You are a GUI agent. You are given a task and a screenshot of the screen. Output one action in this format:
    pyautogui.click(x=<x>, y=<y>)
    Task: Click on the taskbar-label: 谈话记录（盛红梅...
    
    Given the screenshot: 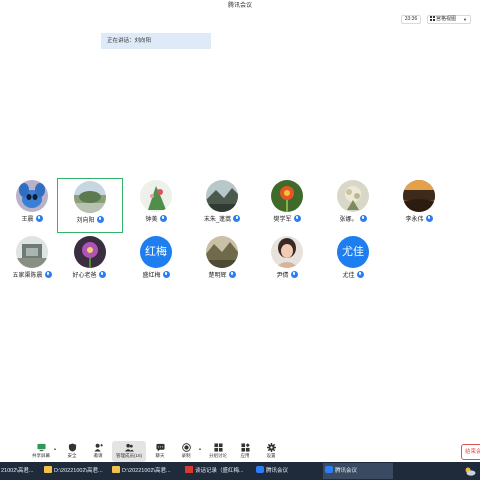 What is the action you would take?
    pyautogui.click(x=219, y=471)
    